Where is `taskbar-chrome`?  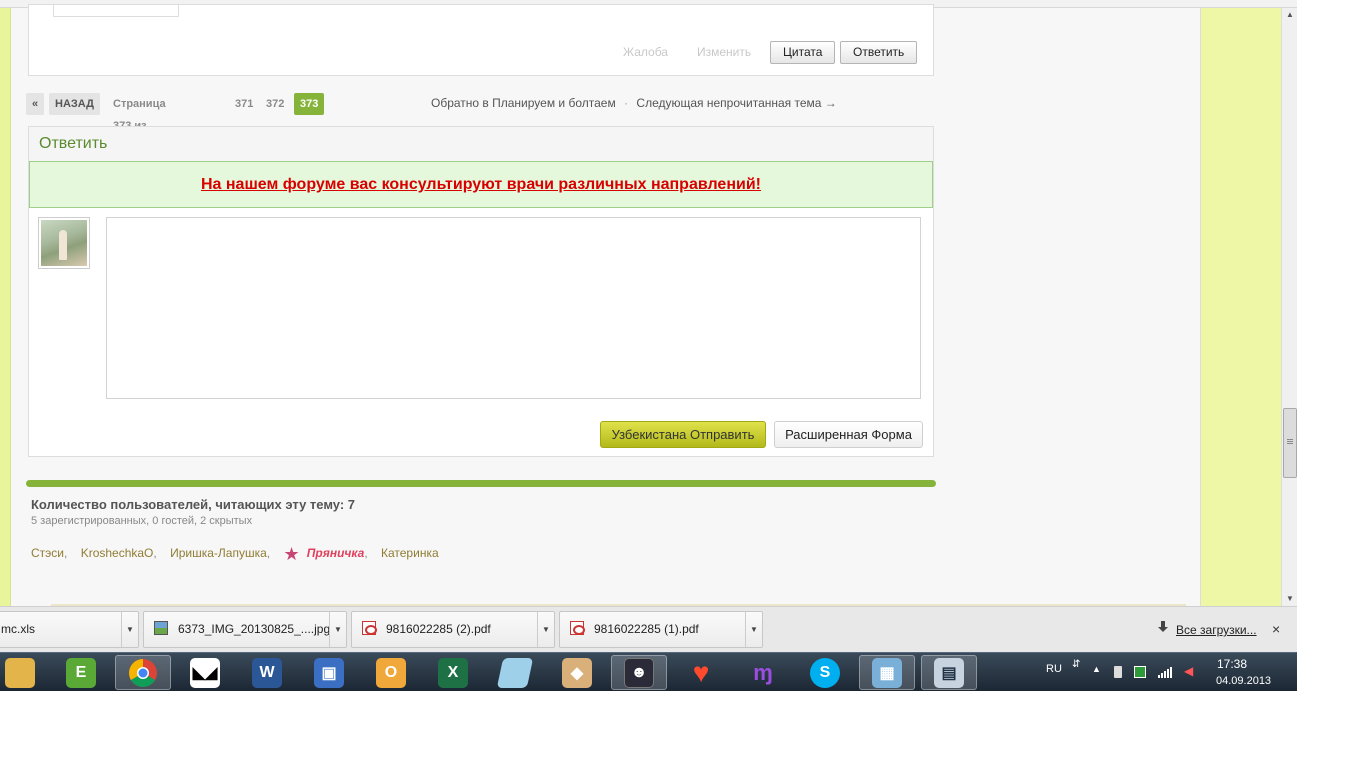 taskbar-chrome is located at coordinates (143, 672).